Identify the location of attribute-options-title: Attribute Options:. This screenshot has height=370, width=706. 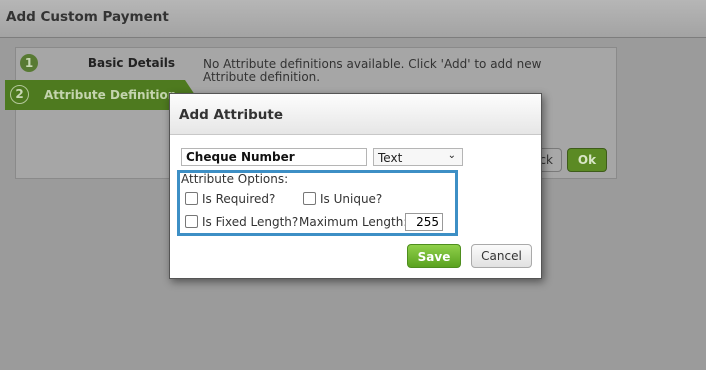
(235, 179).